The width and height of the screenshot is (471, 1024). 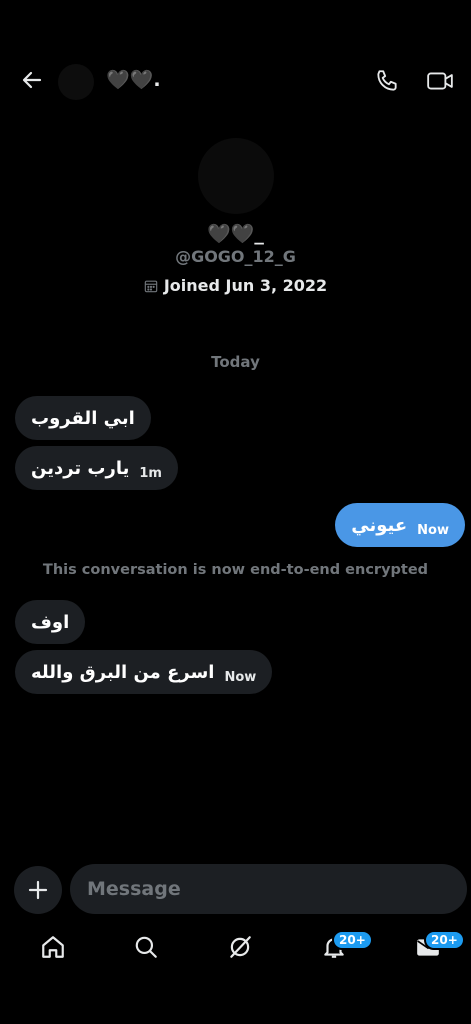 What do you see at coordinates (150, 473) in the screenshot?
I see `message-time: 1m` at bounding box center [150, 473].